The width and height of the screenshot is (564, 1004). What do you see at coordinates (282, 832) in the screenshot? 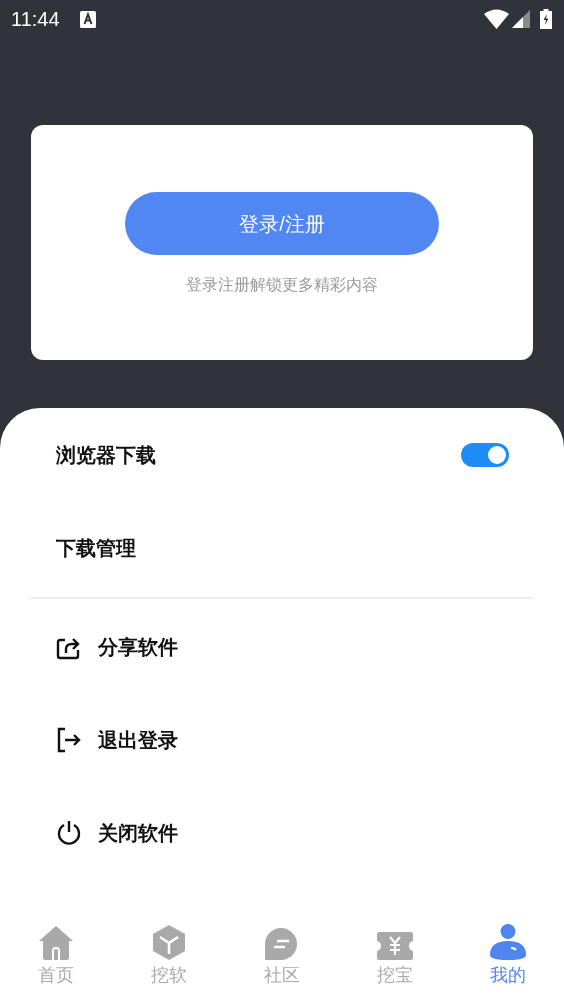
I see `menu-item: 关闭软件` at bounding box center [282, 832].